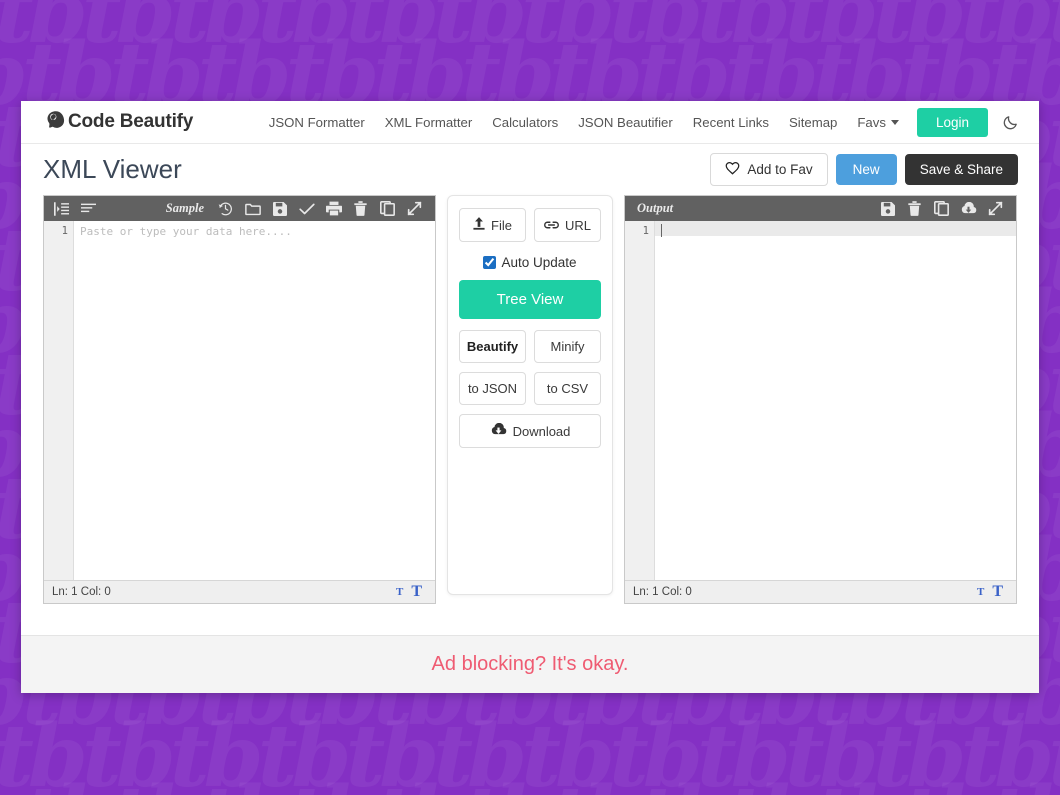 This screenshot has width=1060, height=795. What do you see at coordinates (61, 208) in the screenshot?
I see `indent-icon` at bounding box center [61, 208].